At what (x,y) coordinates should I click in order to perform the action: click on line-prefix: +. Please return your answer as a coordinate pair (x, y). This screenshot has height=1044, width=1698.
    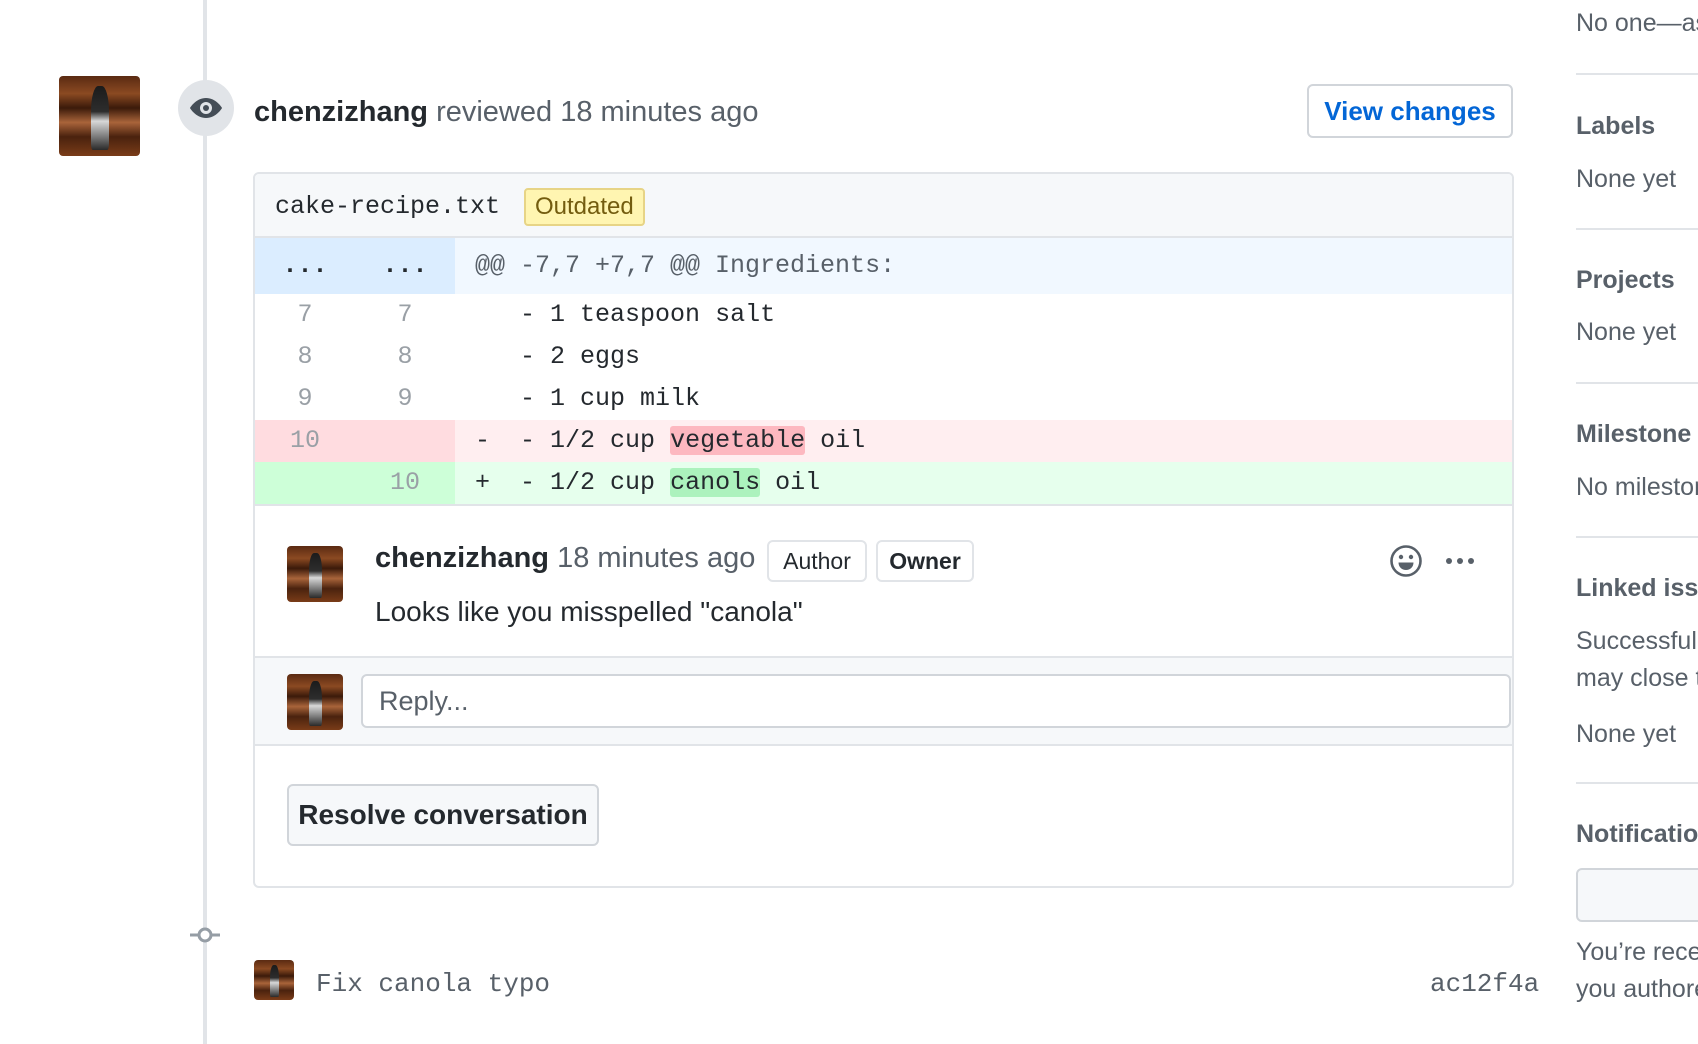
    Looking at the image, I should click on (483, 482).